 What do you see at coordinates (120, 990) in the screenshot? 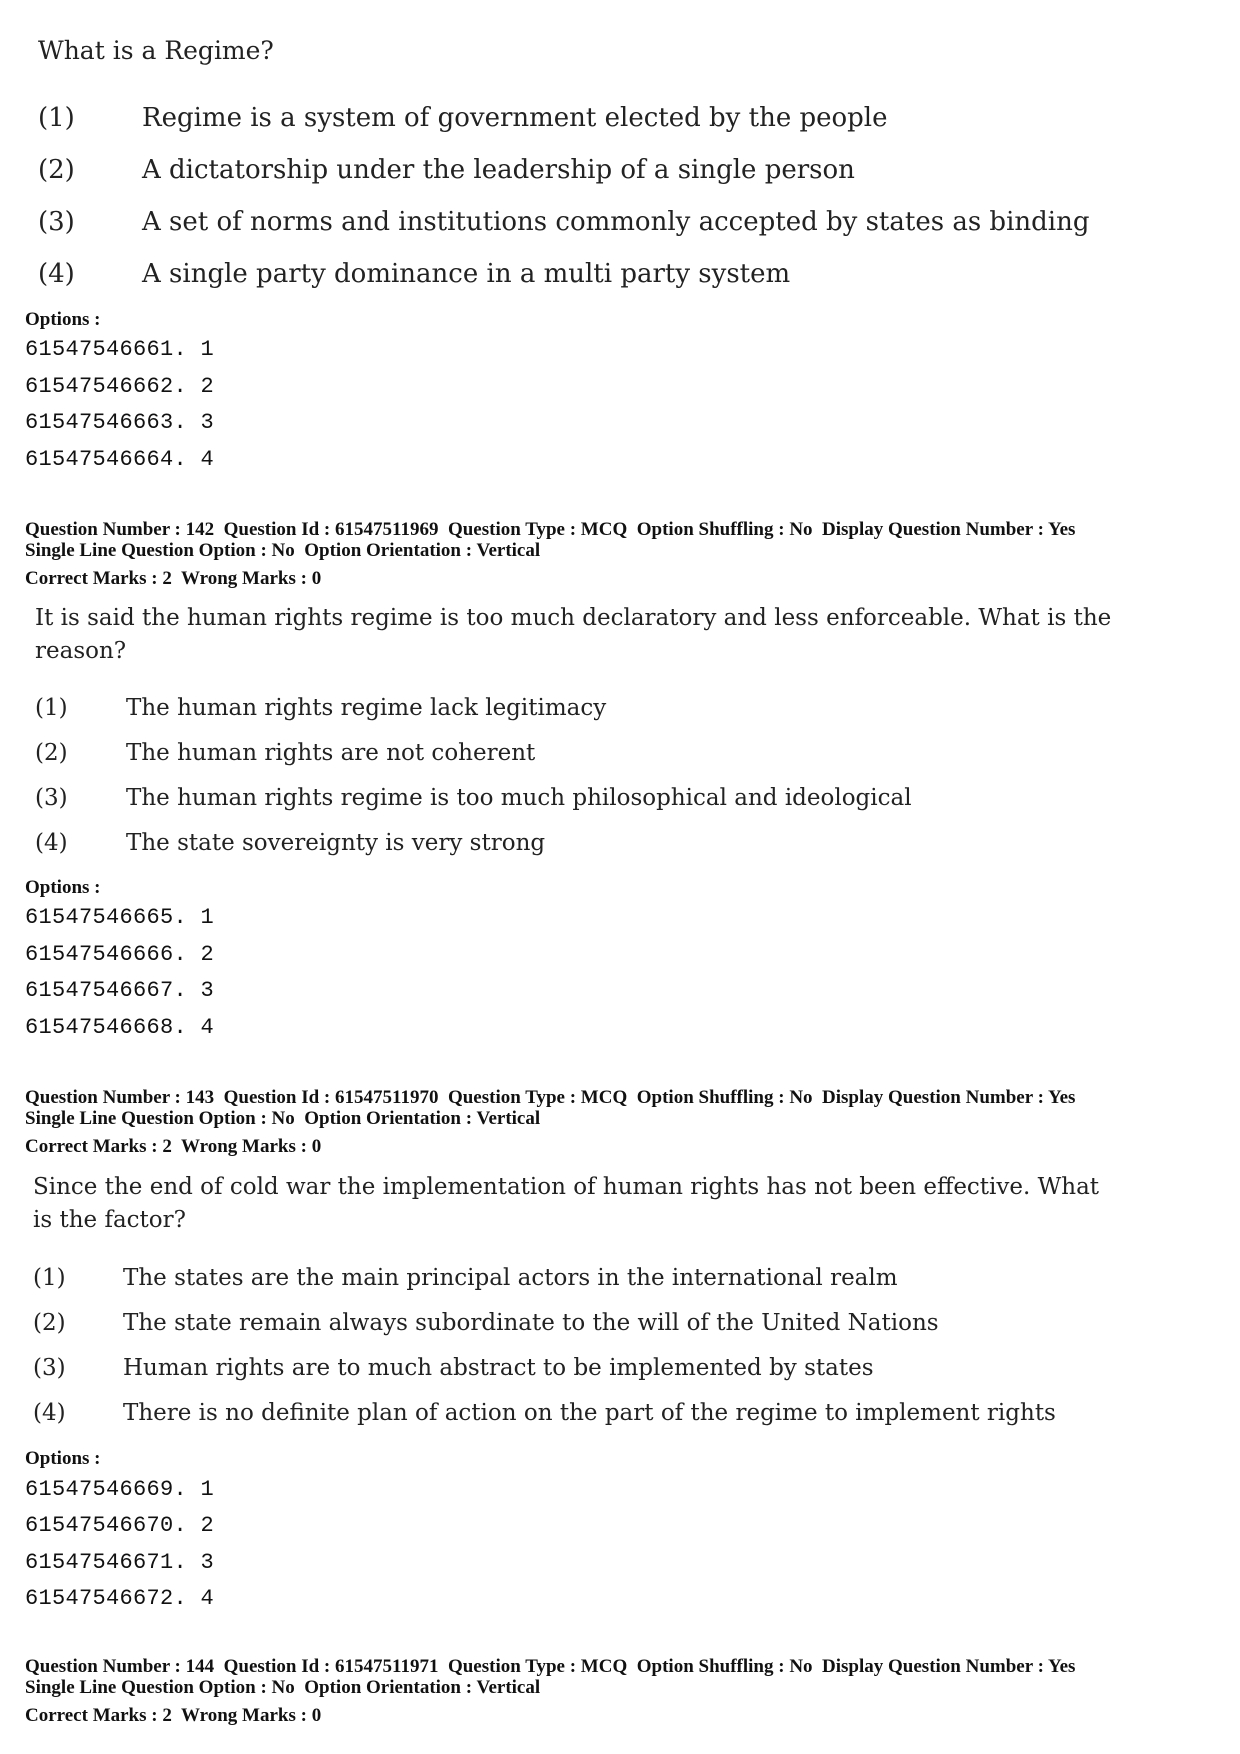
I see `option-id: 61547546667. 3` at bounding box center [120, 990].